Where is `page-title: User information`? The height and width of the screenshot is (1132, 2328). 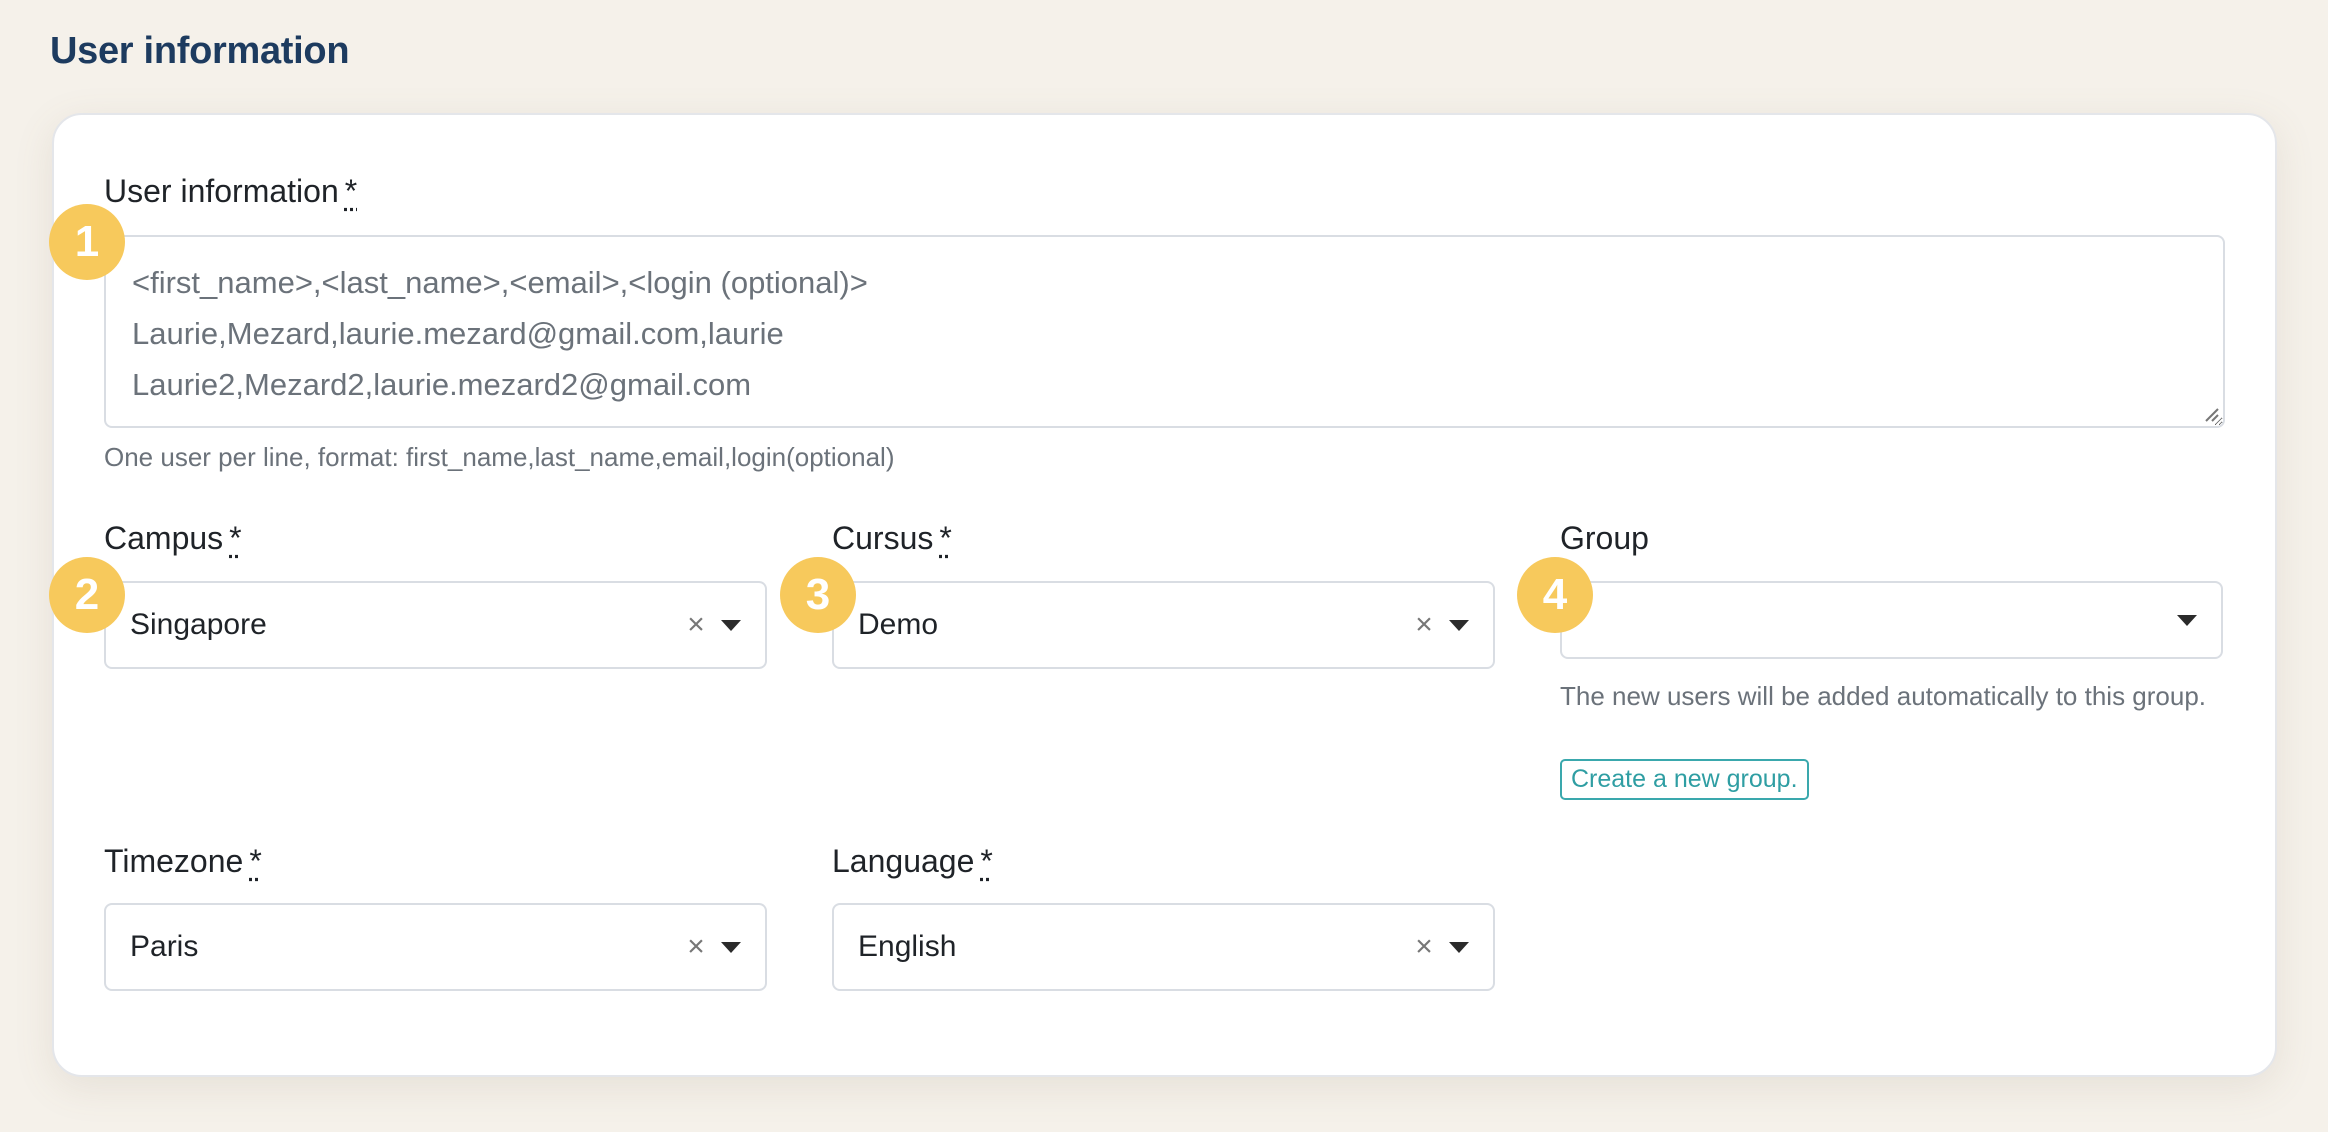 page-title: User information is located at coordinates (200, 51).